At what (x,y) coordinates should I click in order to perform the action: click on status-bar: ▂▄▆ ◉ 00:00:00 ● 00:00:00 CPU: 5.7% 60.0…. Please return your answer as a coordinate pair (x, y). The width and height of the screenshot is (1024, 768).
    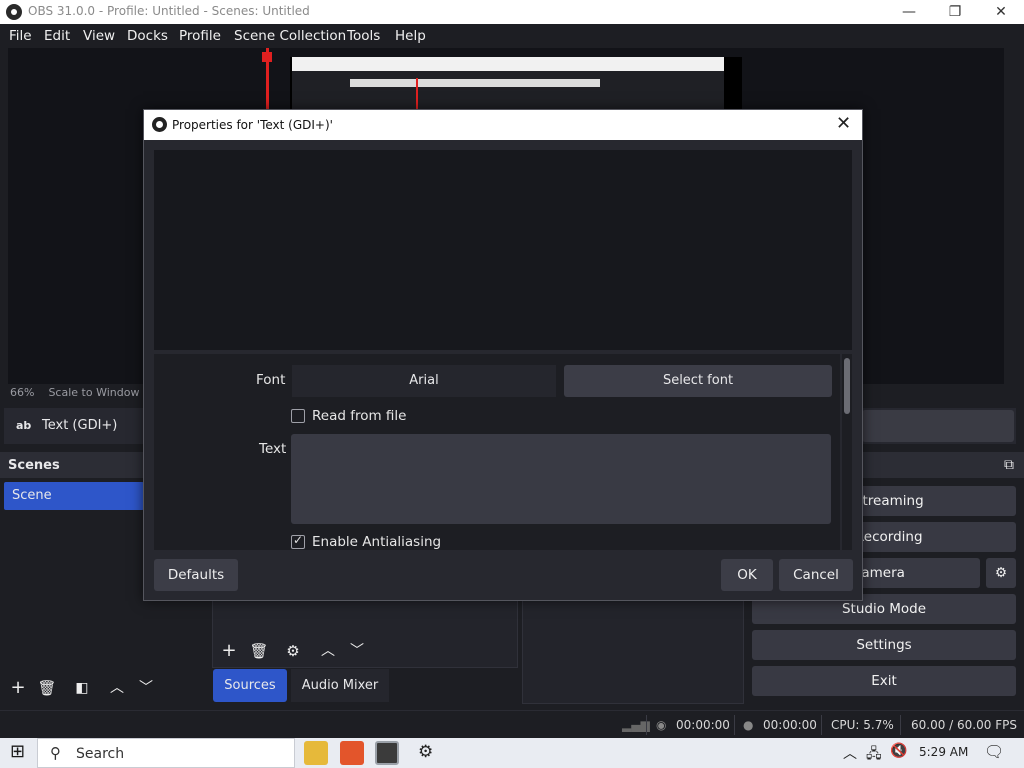
    Looking at the image, I should click on (512, 724).